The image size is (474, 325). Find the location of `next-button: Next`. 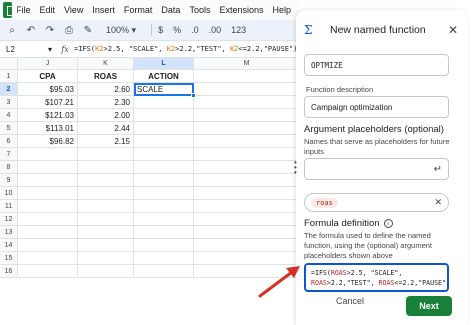

next-button: Next is located at coordinates (429, 306).